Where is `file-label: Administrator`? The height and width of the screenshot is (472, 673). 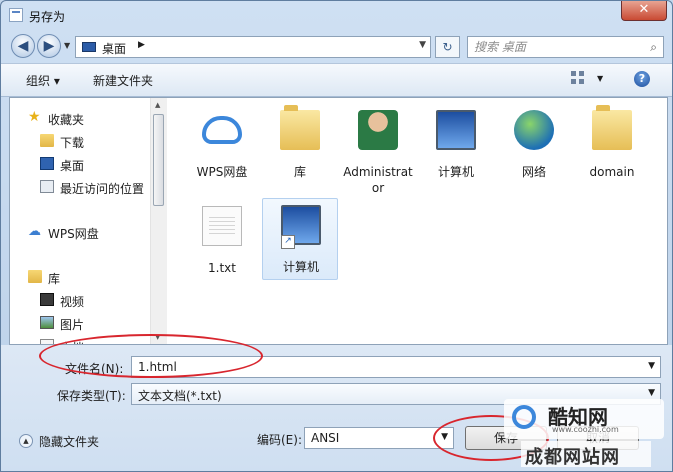 file-label: Administrator is located at coordinates (378, 180).